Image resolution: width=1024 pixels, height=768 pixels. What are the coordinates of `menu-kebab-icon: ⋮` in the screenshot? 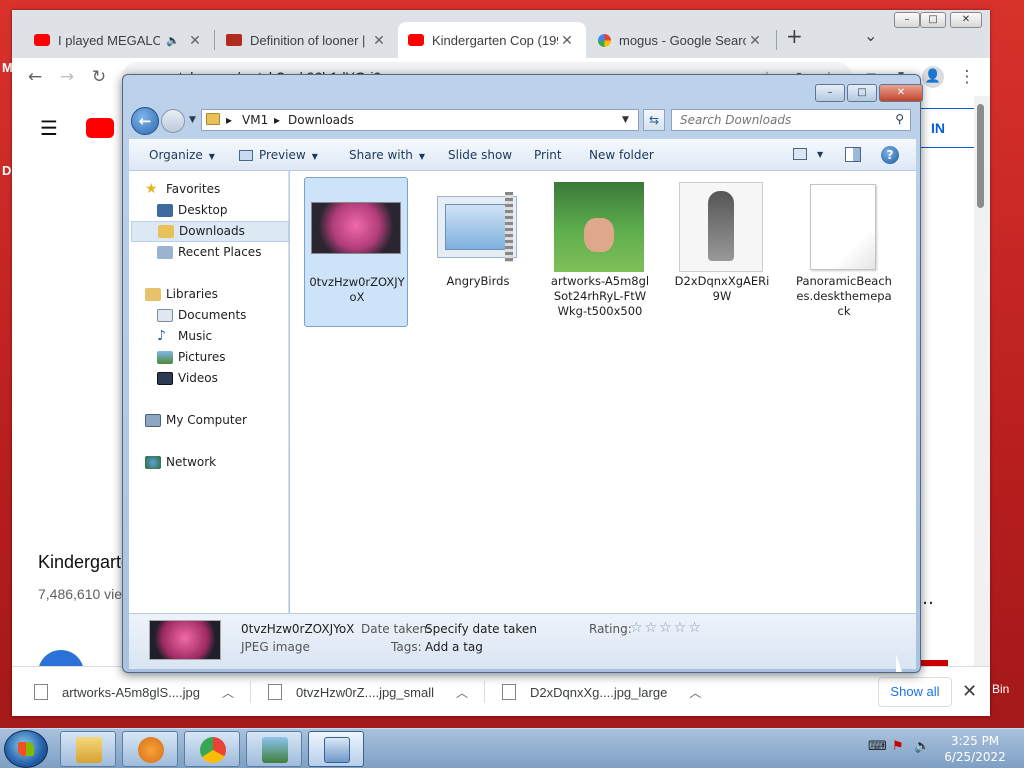 It's located at (967, 77).